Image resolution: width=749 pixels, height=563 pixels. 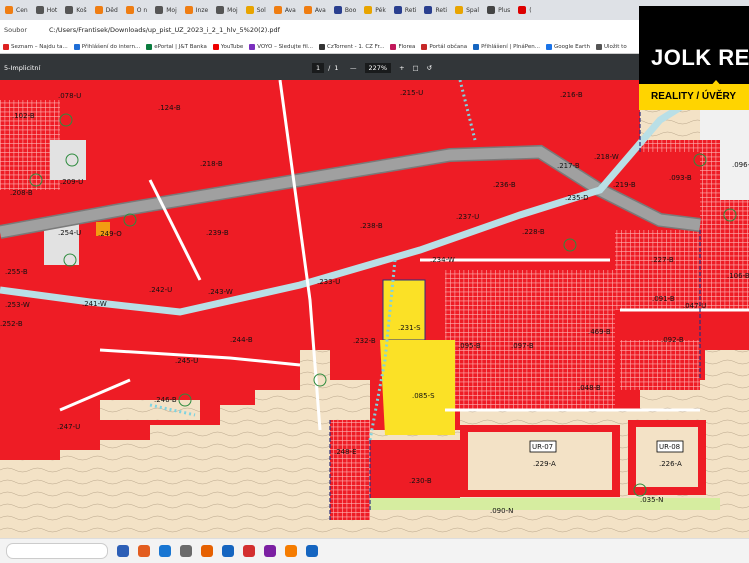 What do you see at coordinates (568, 46) in the screenshot?
I see `bookmark-item: Google Earth` at bounding box center [568, 46].